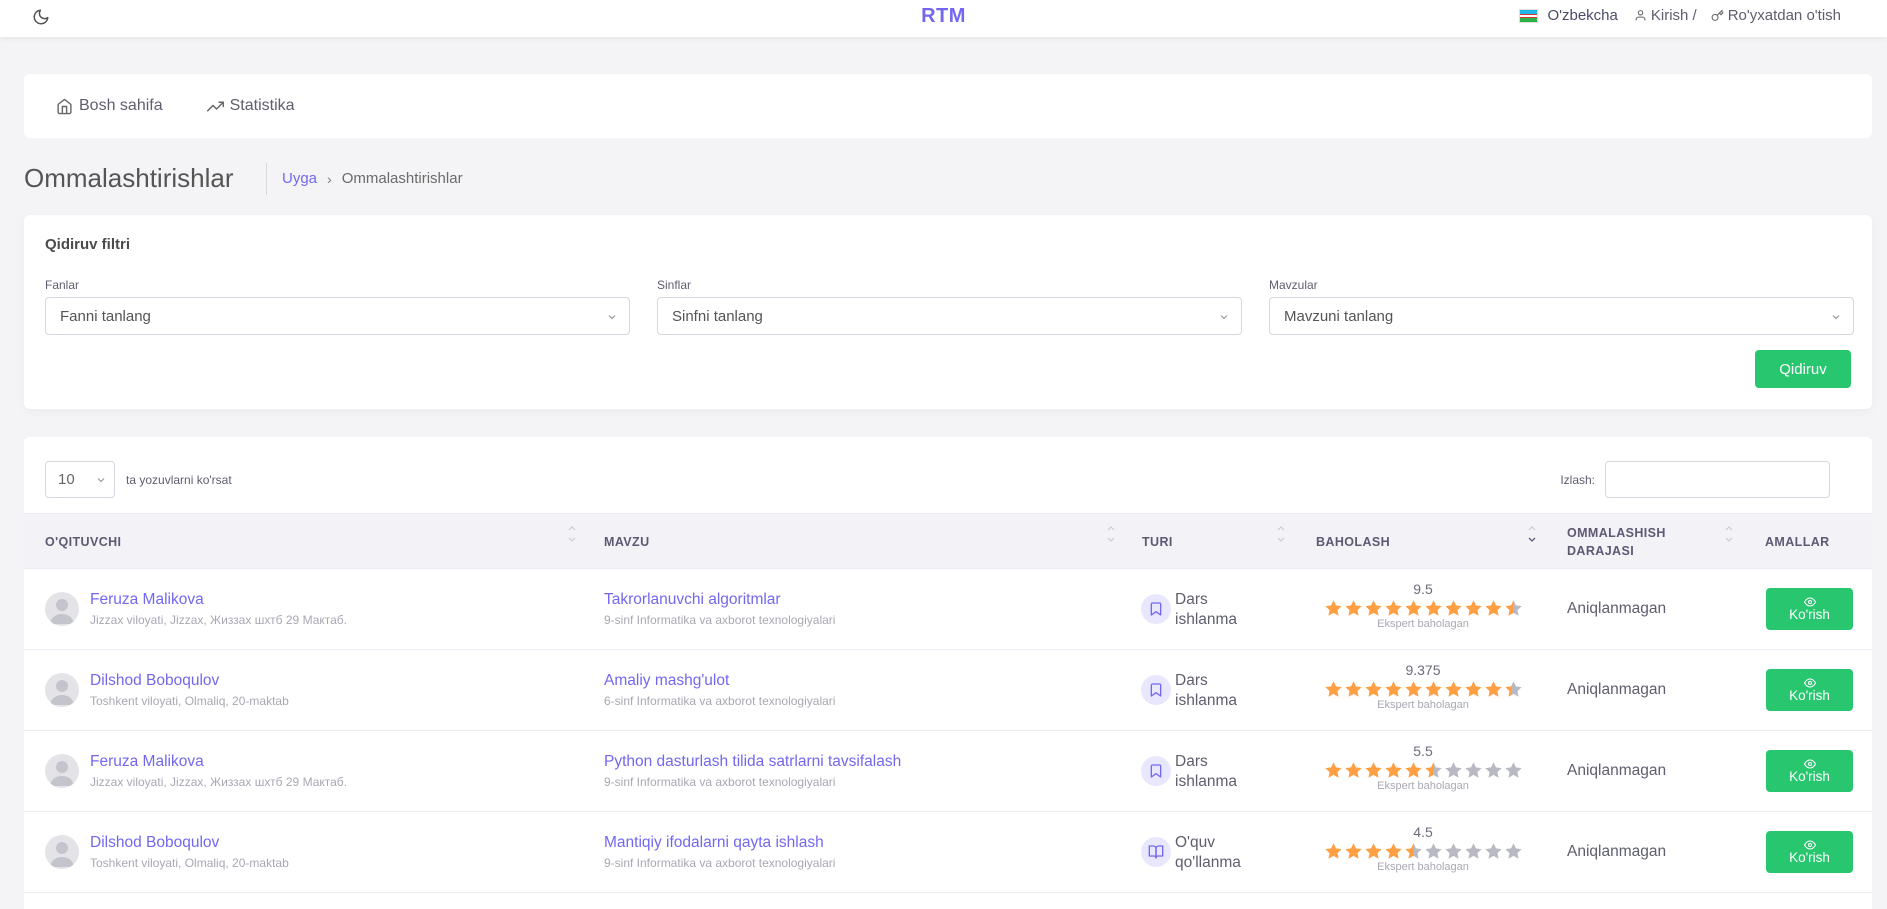 The height and width of the screenshot is (909, 1887). I want to click on column-header-topic: MAVZU, so click(627, 542).